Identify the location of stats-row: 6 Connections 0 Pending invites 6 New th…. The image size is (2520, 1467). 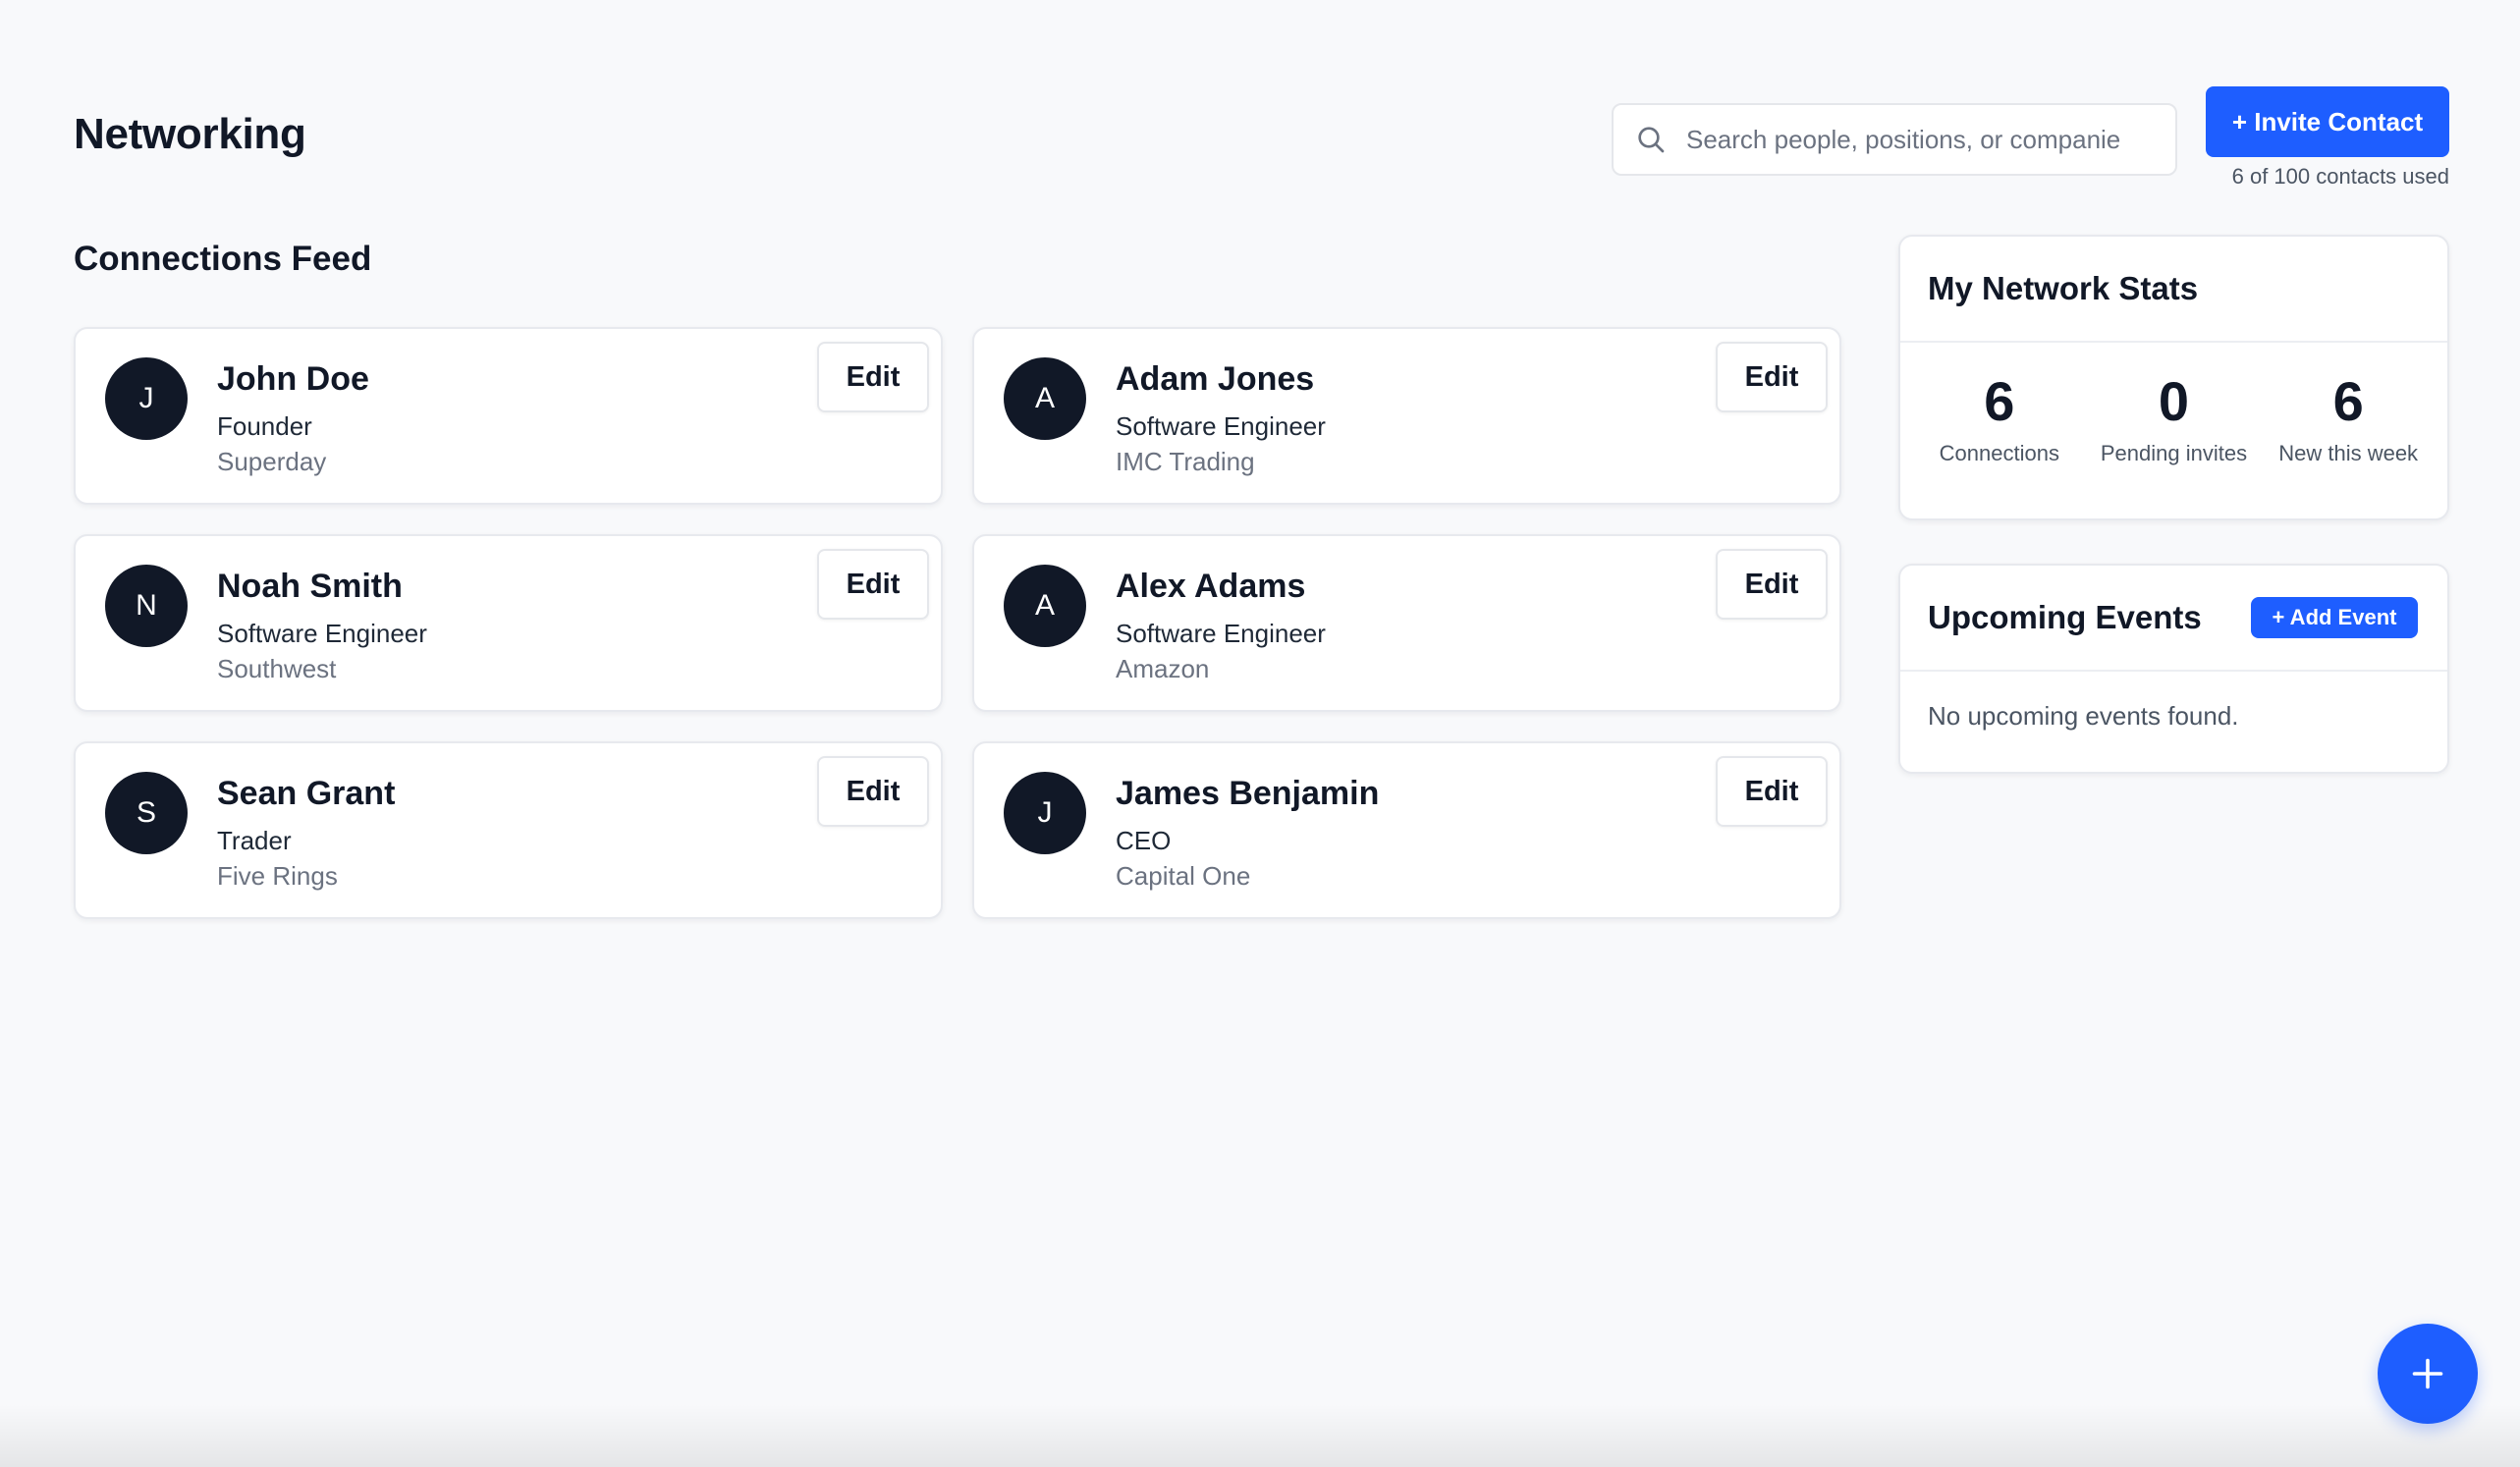
(2173, 404).